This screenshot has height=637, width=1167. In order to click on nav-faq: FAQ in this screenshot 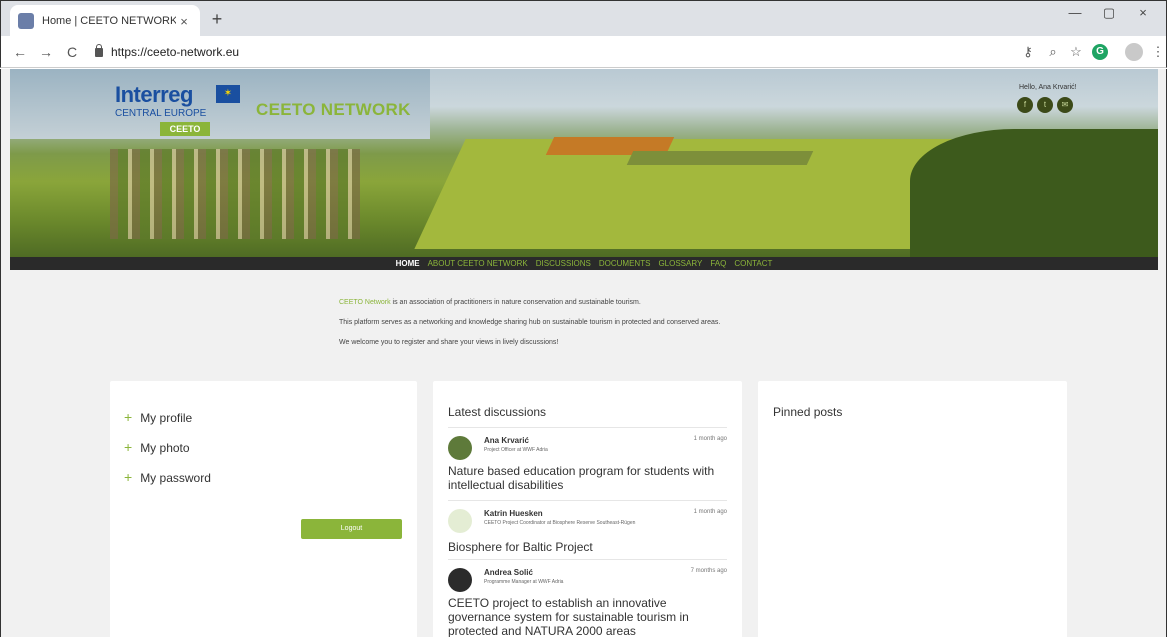, I will do `click(718, 263)`.